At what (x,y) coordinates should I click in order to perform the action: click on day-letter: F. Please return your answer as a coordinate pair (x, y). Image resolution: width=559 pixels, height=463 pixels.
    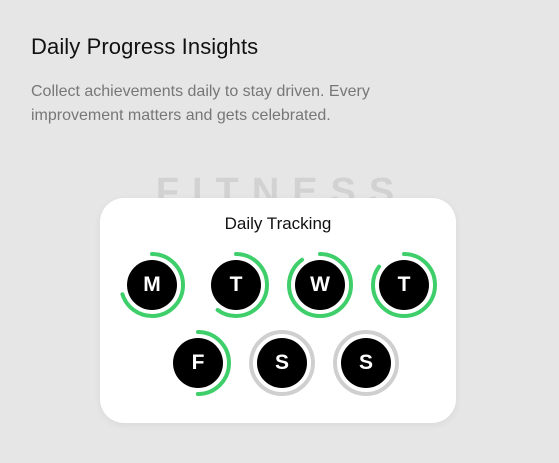
    Looking at the image, I should click on (198, 363).